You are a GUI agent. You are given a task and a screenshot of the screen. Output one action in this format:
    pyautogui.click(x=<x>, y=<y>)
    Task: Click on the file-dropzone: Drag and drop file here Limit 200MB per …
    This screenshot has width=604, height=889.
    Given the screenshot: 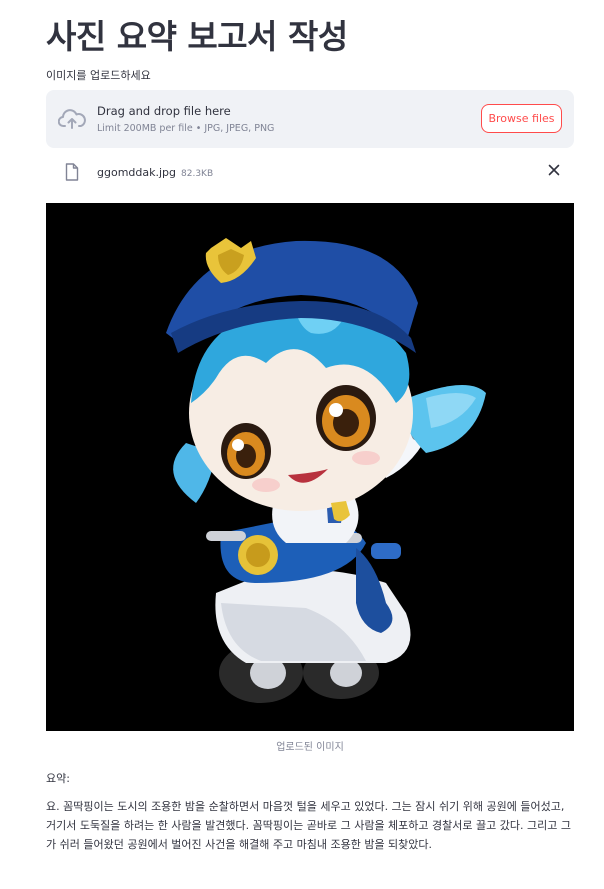 What is the action you would take?
    pyautogui.click(x=310, y=119)
    